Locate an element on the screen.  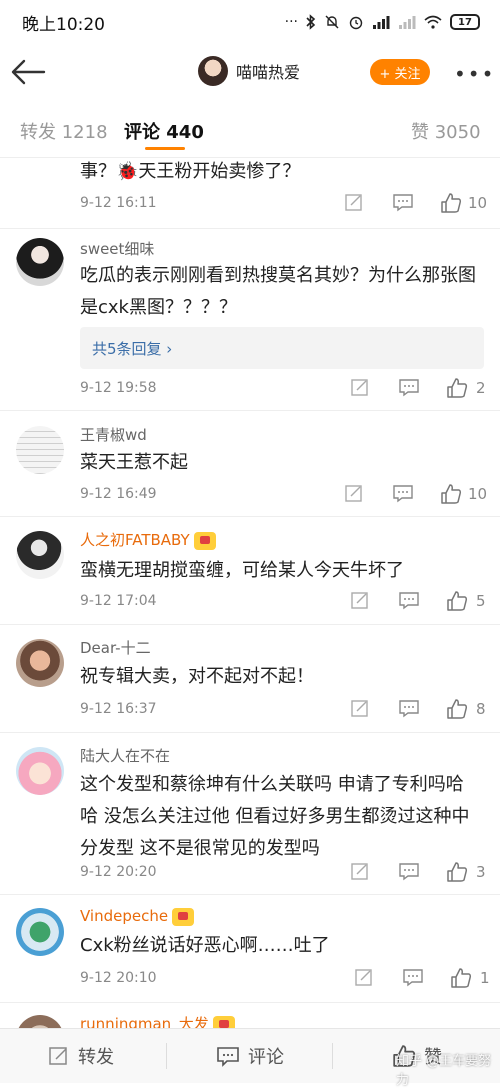
like-count: 1 is located at coordinates (485, 978).